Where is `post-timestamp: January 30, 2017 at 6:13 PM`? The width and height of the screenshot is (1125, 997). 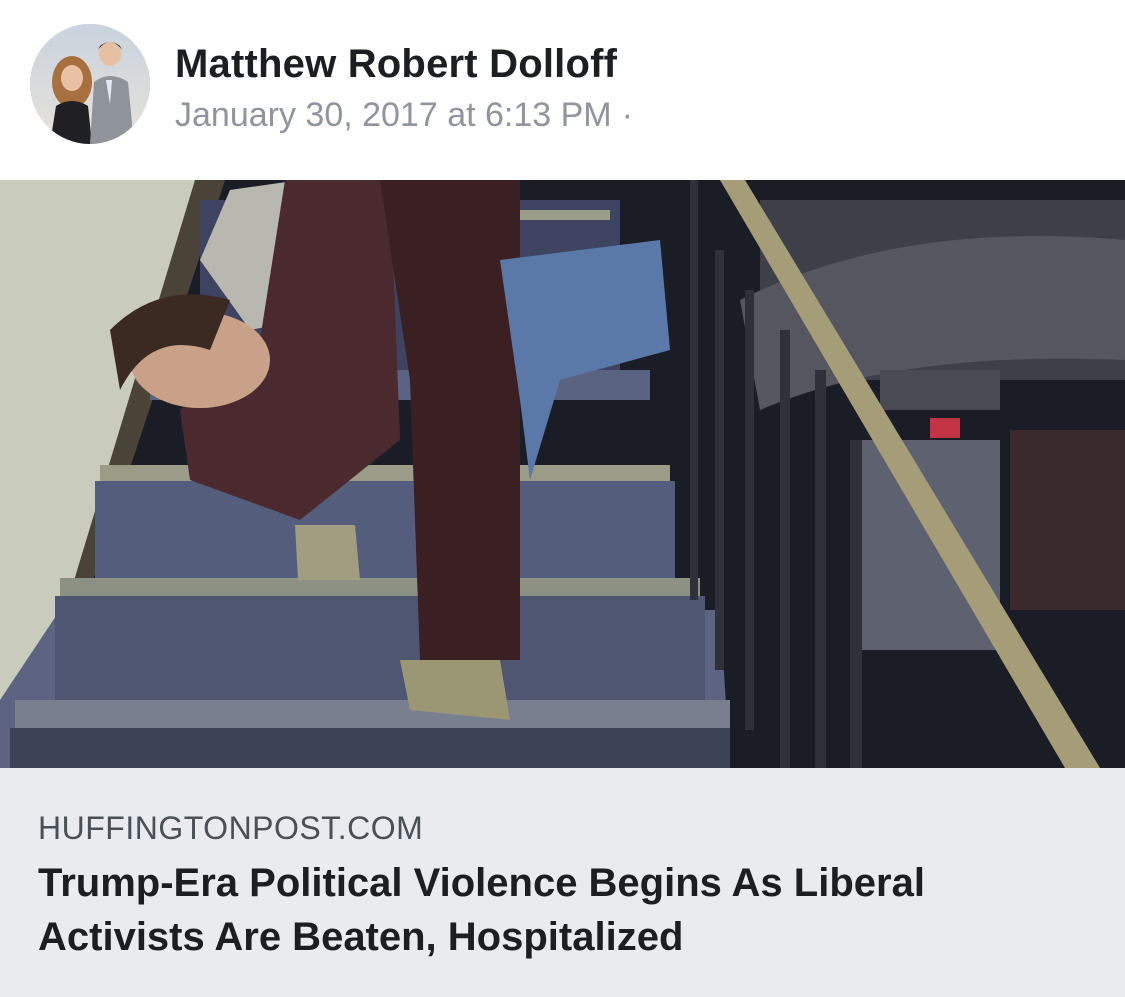
post-timestamp: January 30, 2017 at 6:13 PM is located at coordinates (393, 115).